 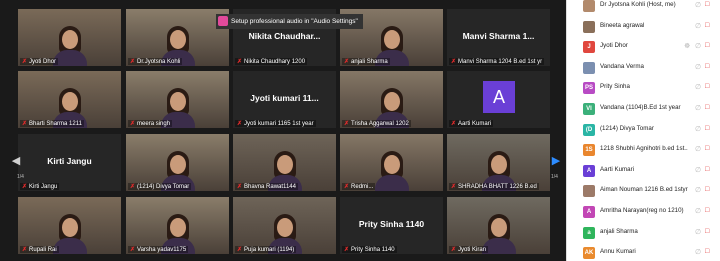 What do you see at coordinates (556, 161) in the screenshot?
I see `next-page-icon: ▶` at bounding box center [556, 161].